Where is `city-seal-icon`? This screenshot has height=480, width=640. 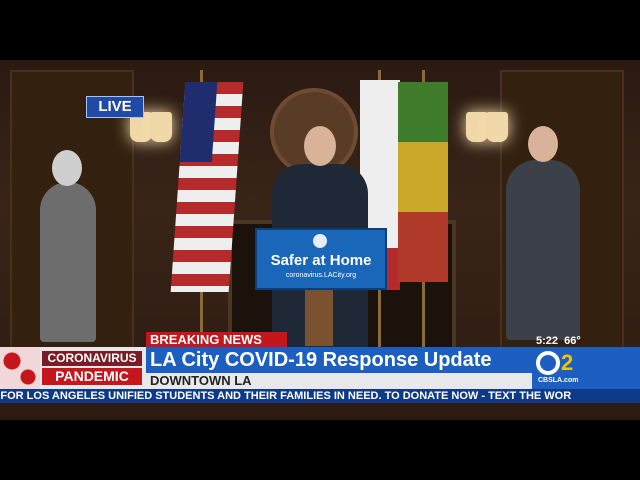 city-seal-icon is located at coordinates (320, 241).